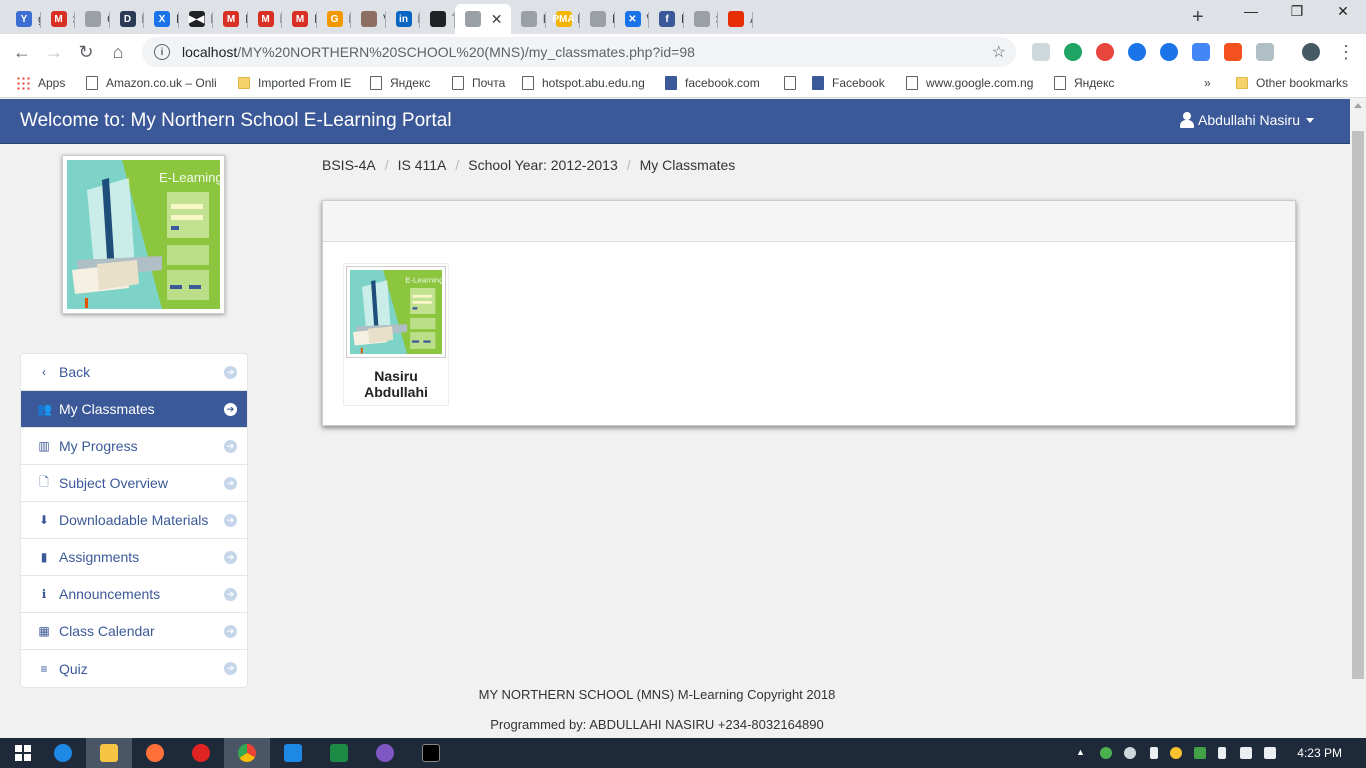 The image size is (1366, 768). Describe the element at coordinates (162, 52) in the screenshot. I see `info-icon: i` at that location.